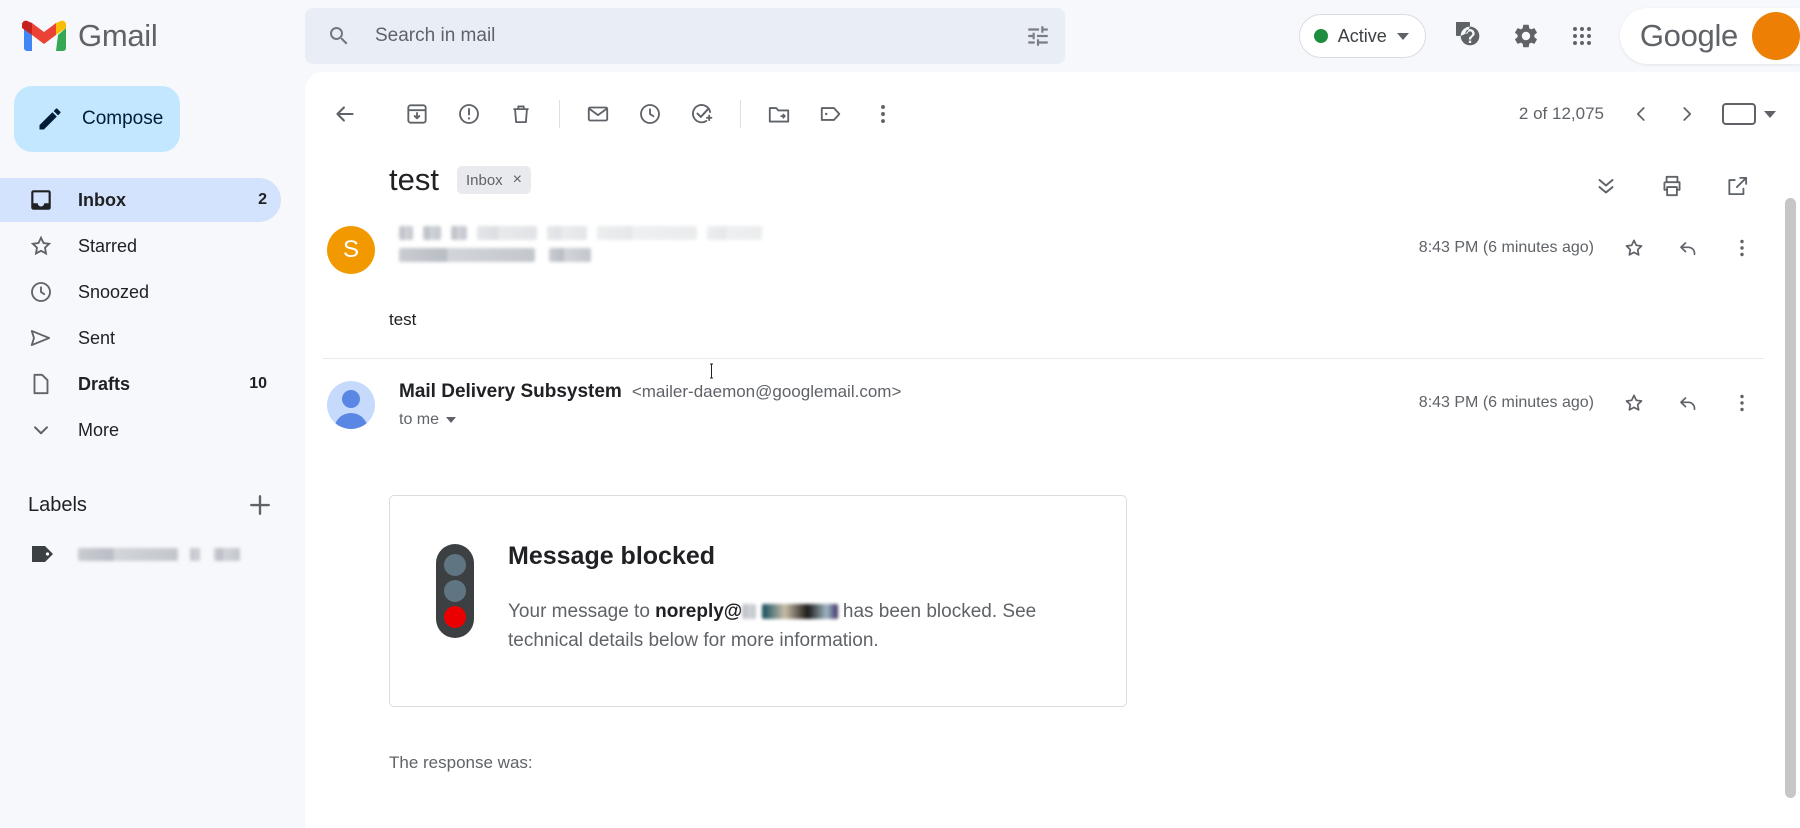 Image resolution: width=1800 pixels, height=828 pixels. What do you see at coordinates (118, 35) in the screenshot?
I see `gmail-wordmark: Gmail` at bounding box center [118, 35].